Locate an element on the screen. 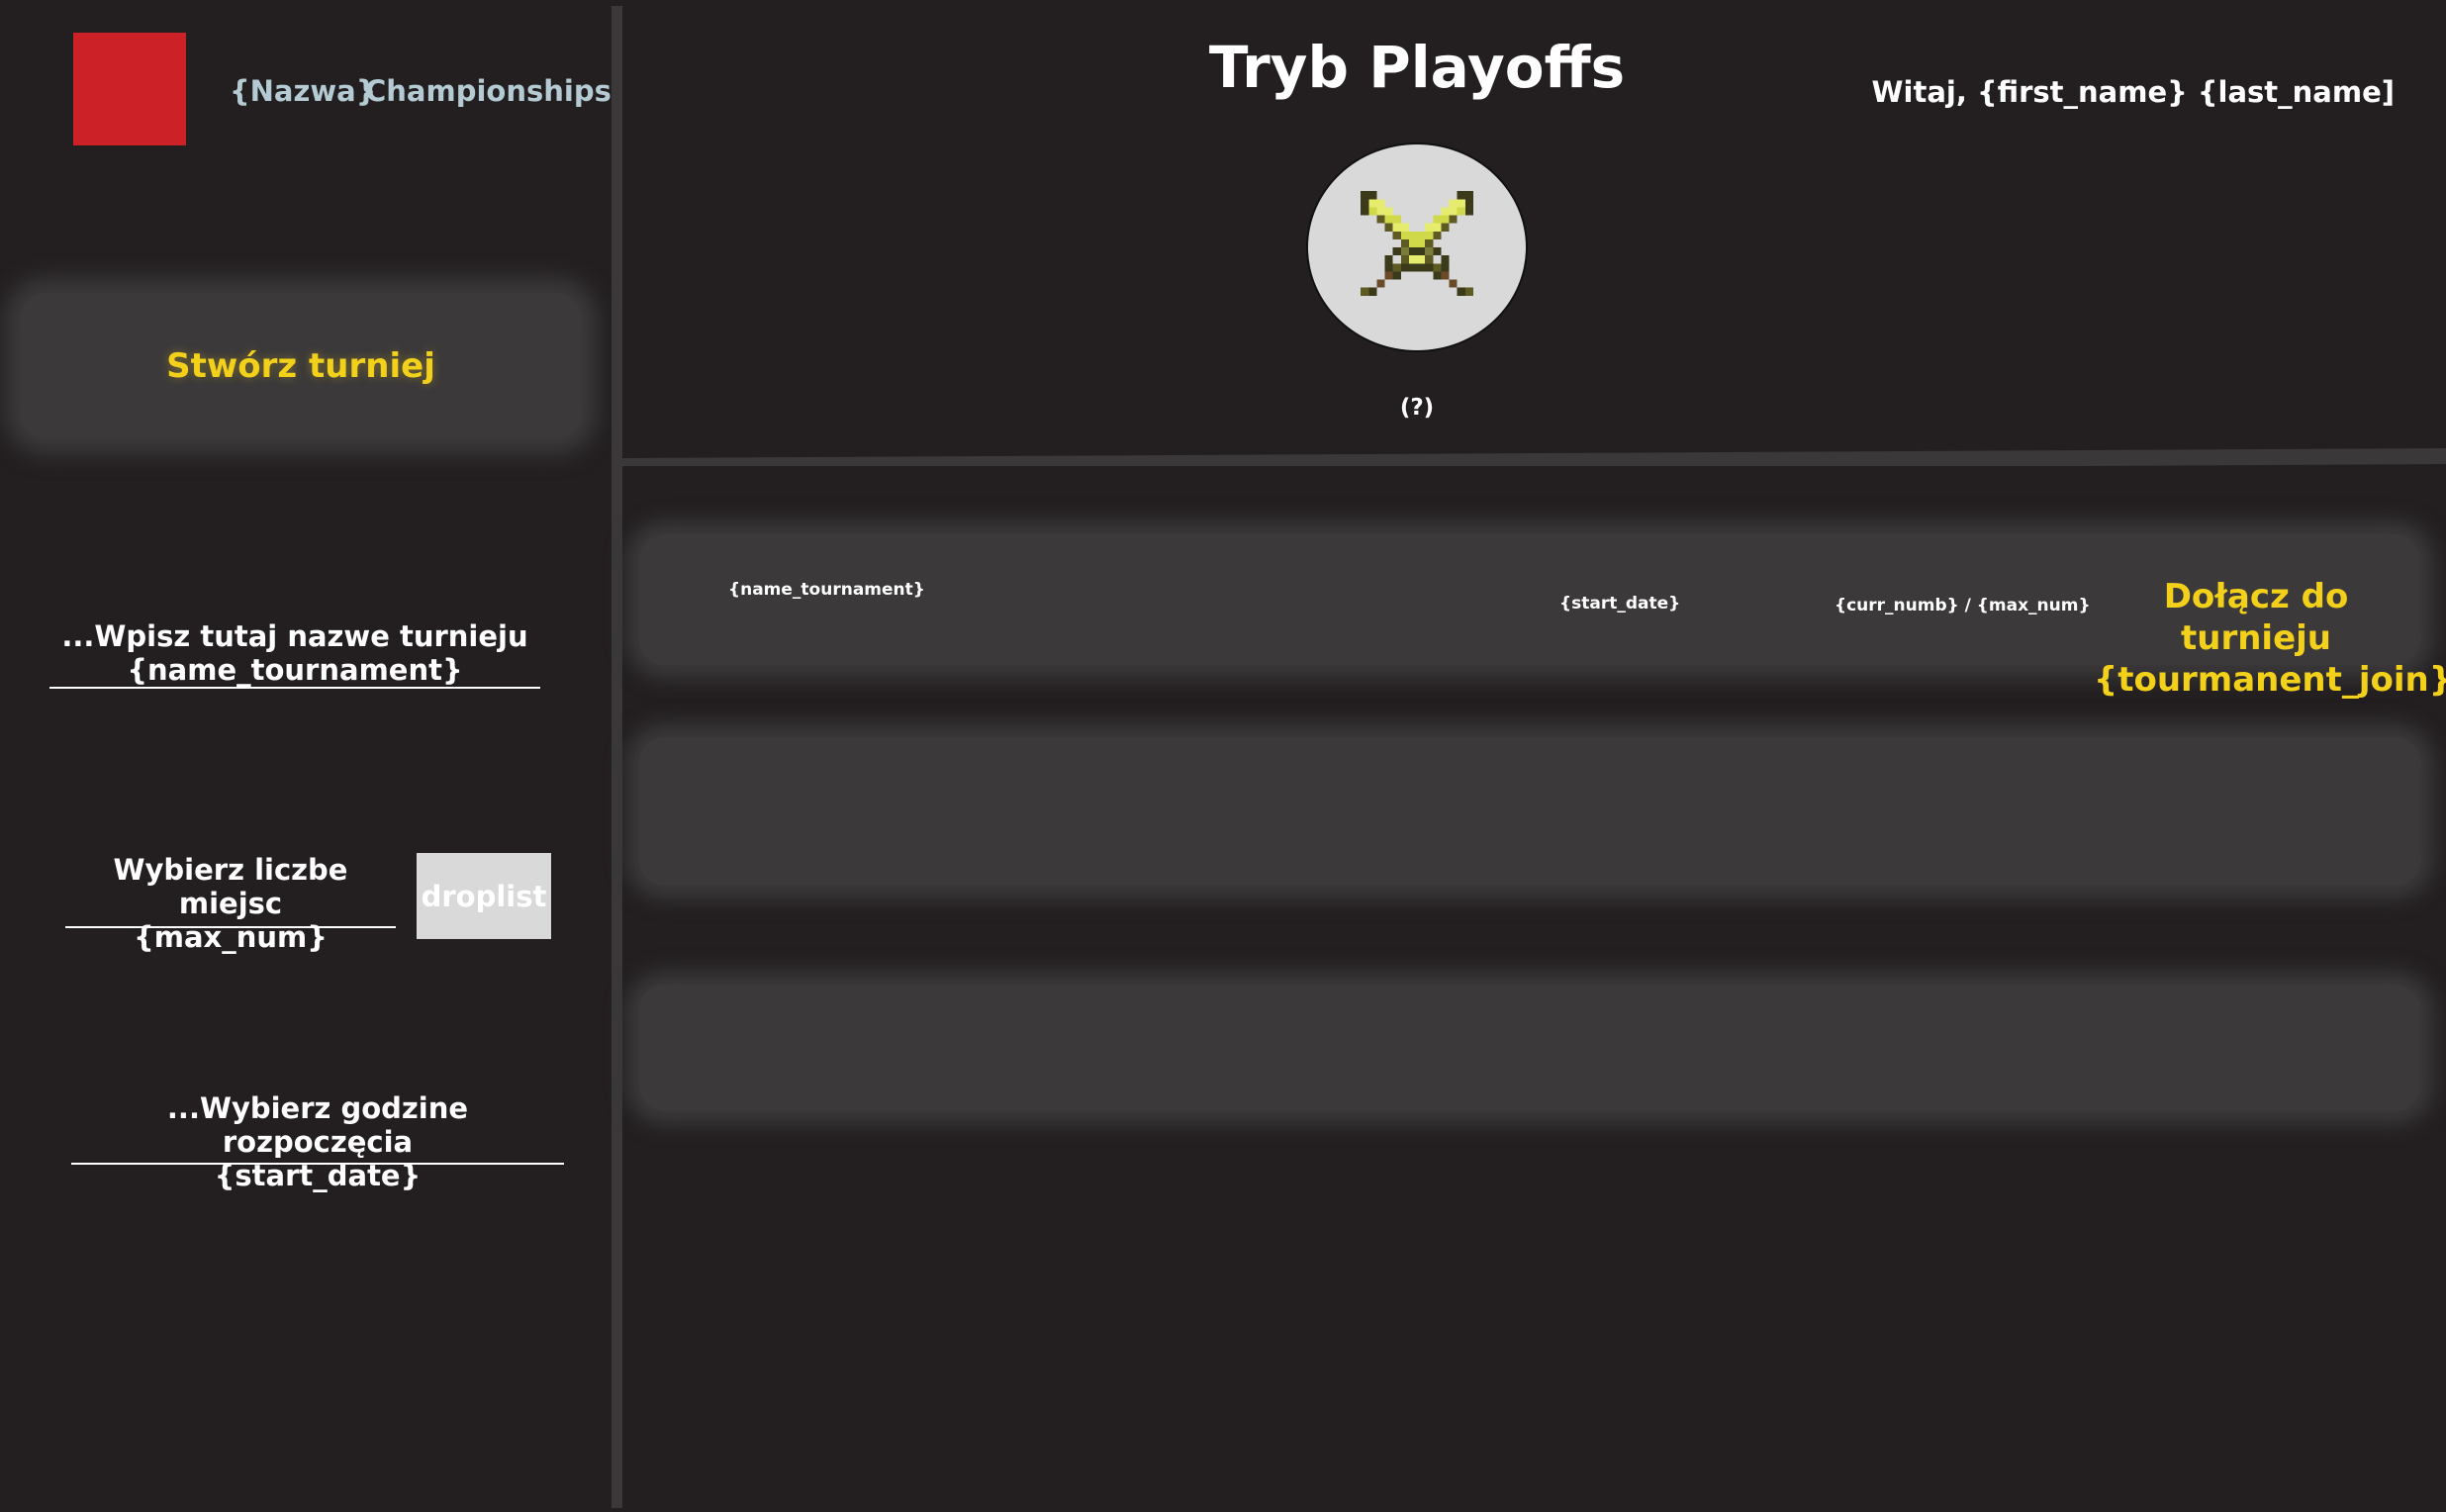  max-players-droplist: droplist is located at coordinates (484, 896).